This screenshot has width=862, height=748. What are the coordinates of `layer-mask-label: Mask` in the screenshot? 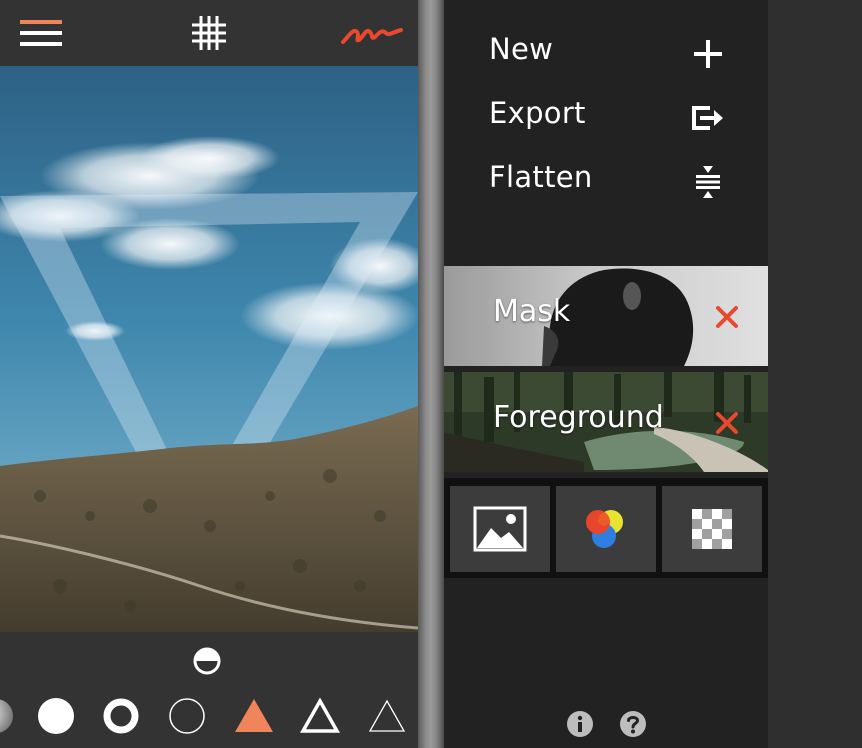 It's located at (532, 311).